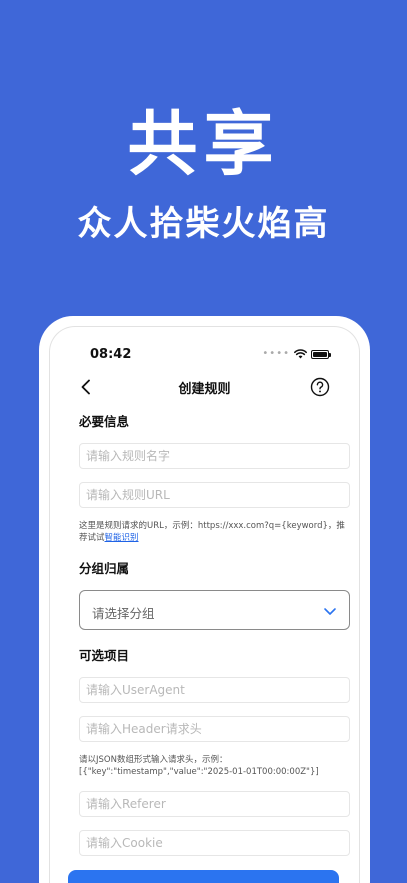  What do you see at coordinates (214, 456) in the screenshot?
I see `rule-name-input` at bounding box center [214, 456].